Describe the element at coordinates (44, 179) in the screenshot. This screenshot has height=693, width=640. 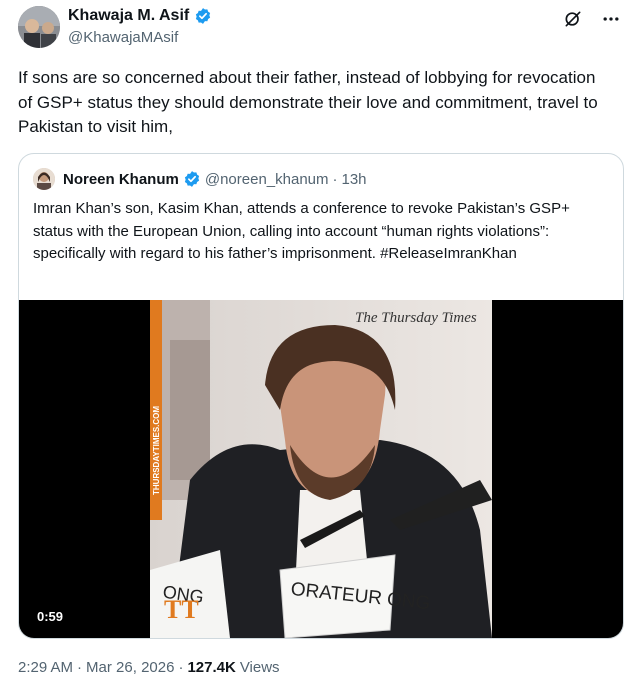
I see `quote-author-avatar` at that location.